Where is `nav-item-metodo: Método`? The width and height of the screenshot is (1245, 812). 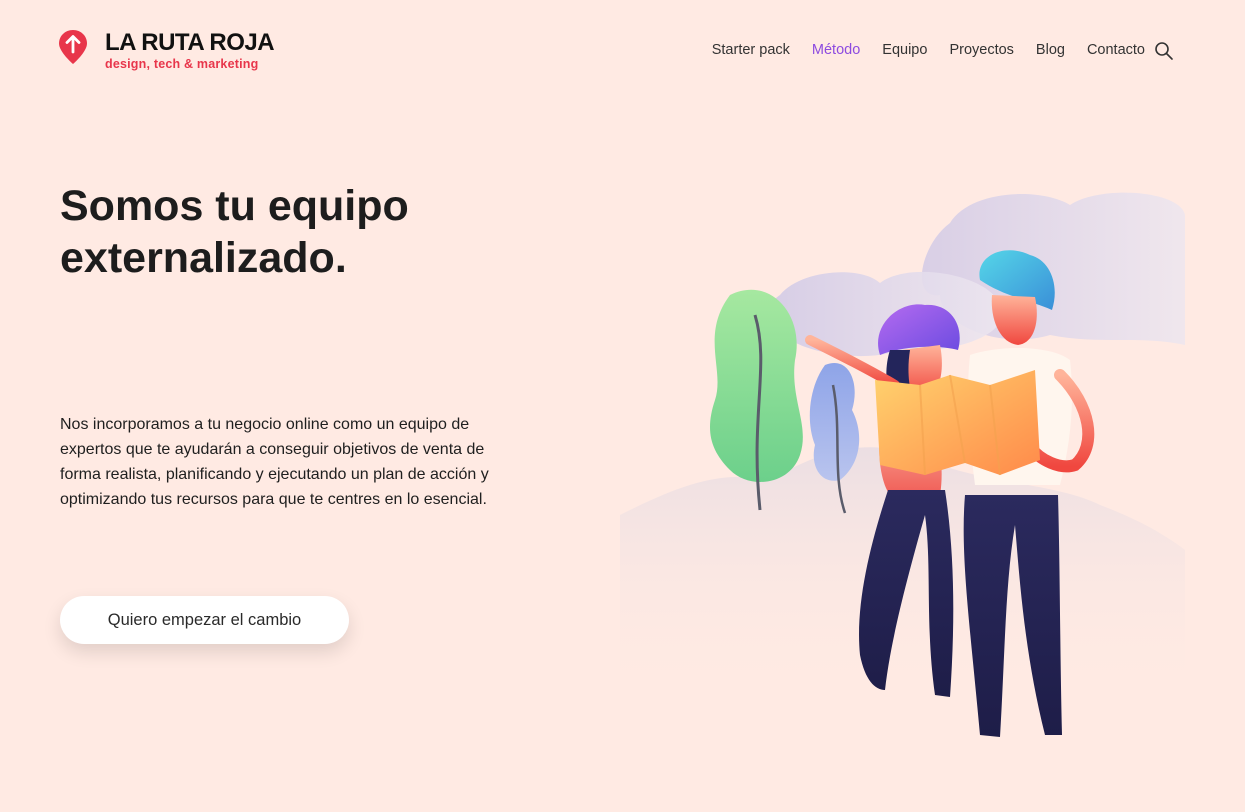 nav-item-metodo: Método is located at coordinates (836, 50).